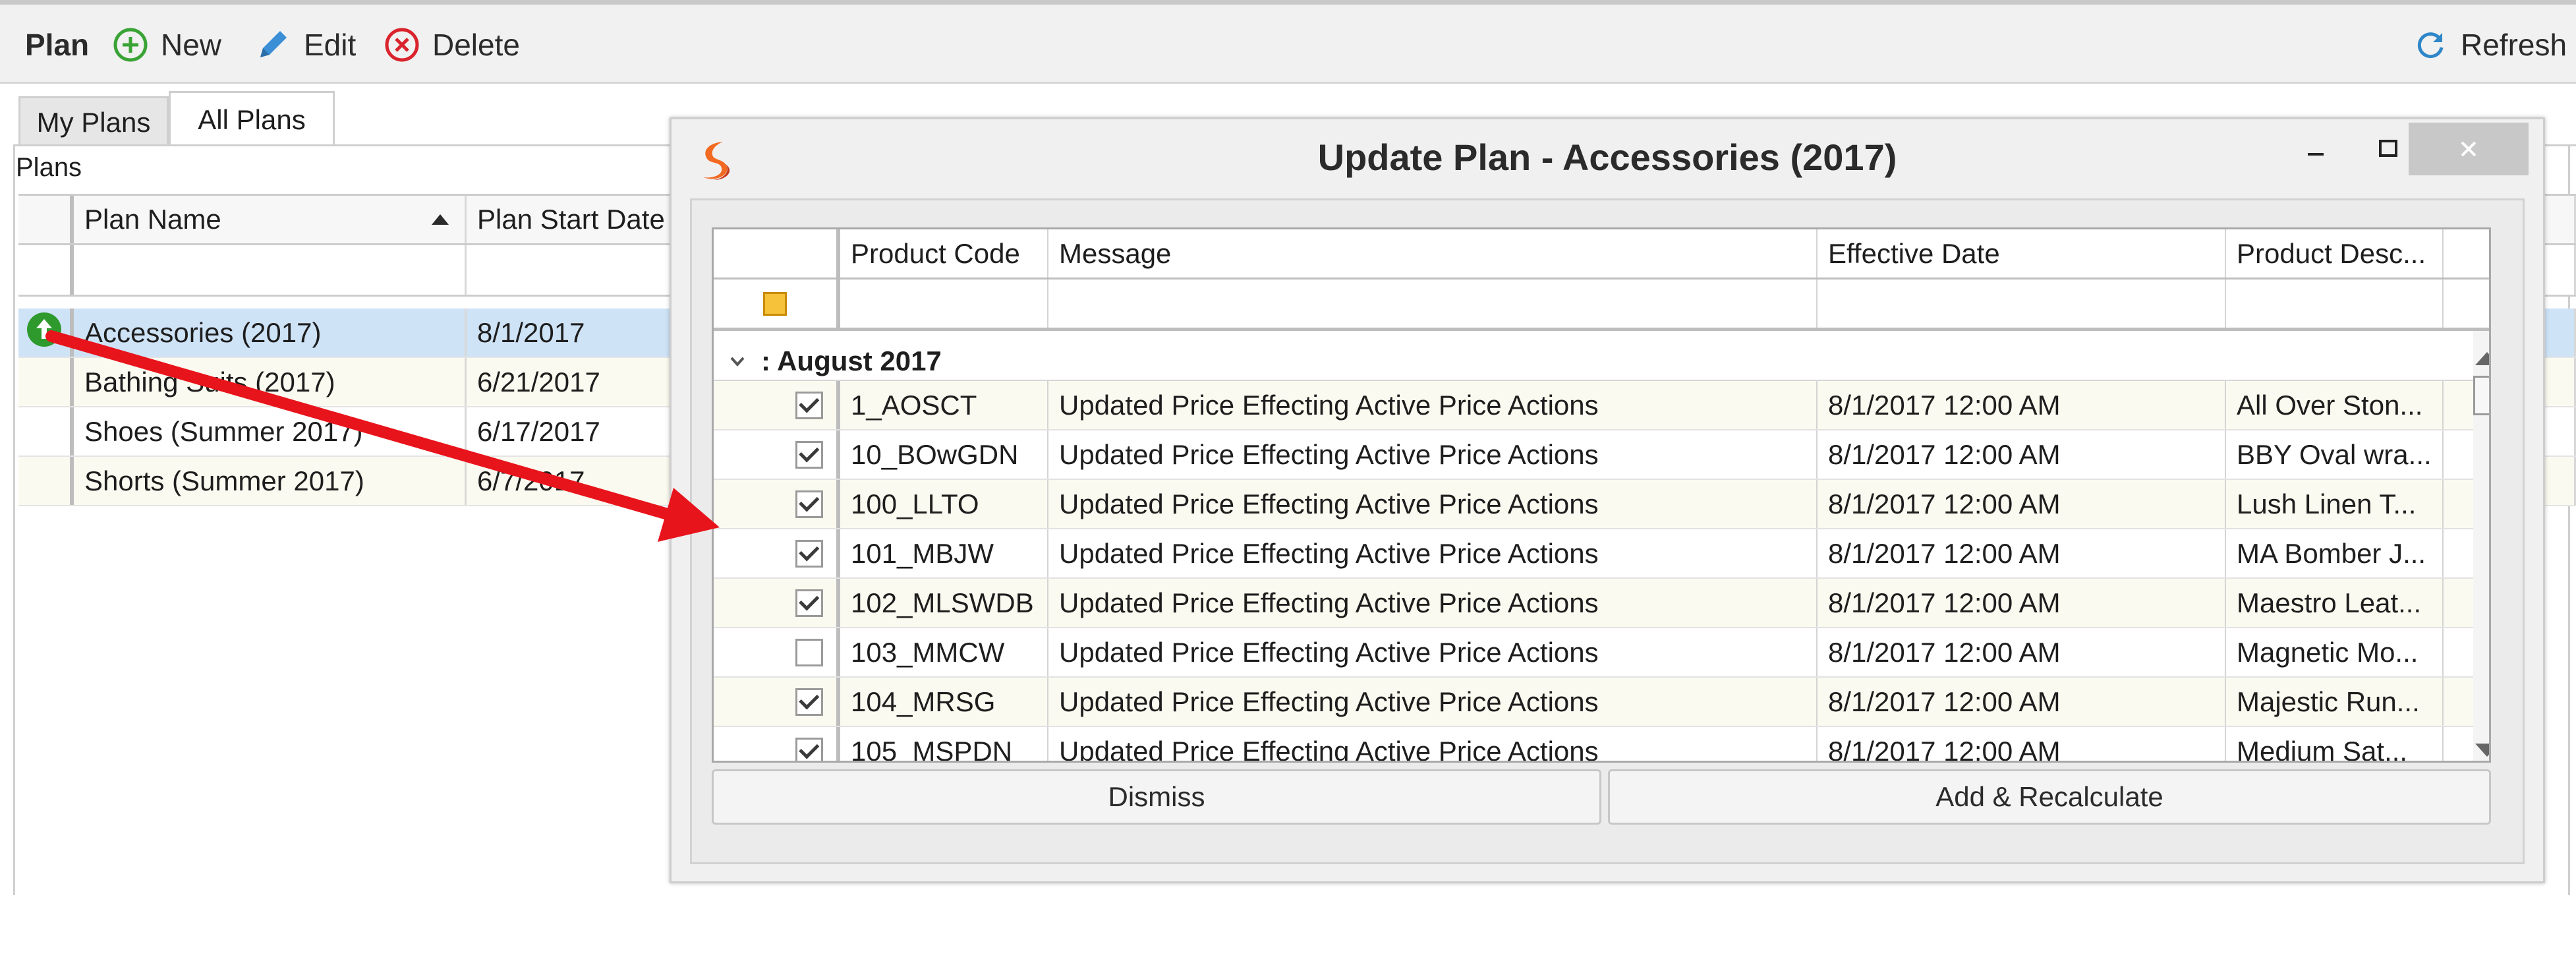 Image resolution: width=2576 pixels, height=969 pixels. What do you see at coordinates (273, 45) in the screenshot?
I see `pencil-icon` at bounding box center [273, 45].